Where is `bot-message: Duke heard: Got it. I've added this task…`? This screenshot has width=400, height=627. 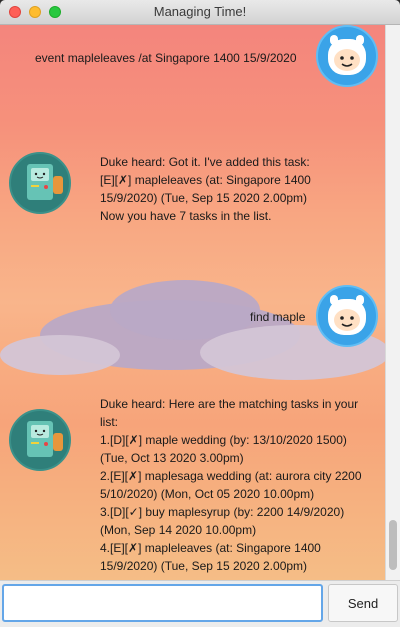 bot-message: Duke heard: Got it. I've added this task… is located at coordinates (205, 189).